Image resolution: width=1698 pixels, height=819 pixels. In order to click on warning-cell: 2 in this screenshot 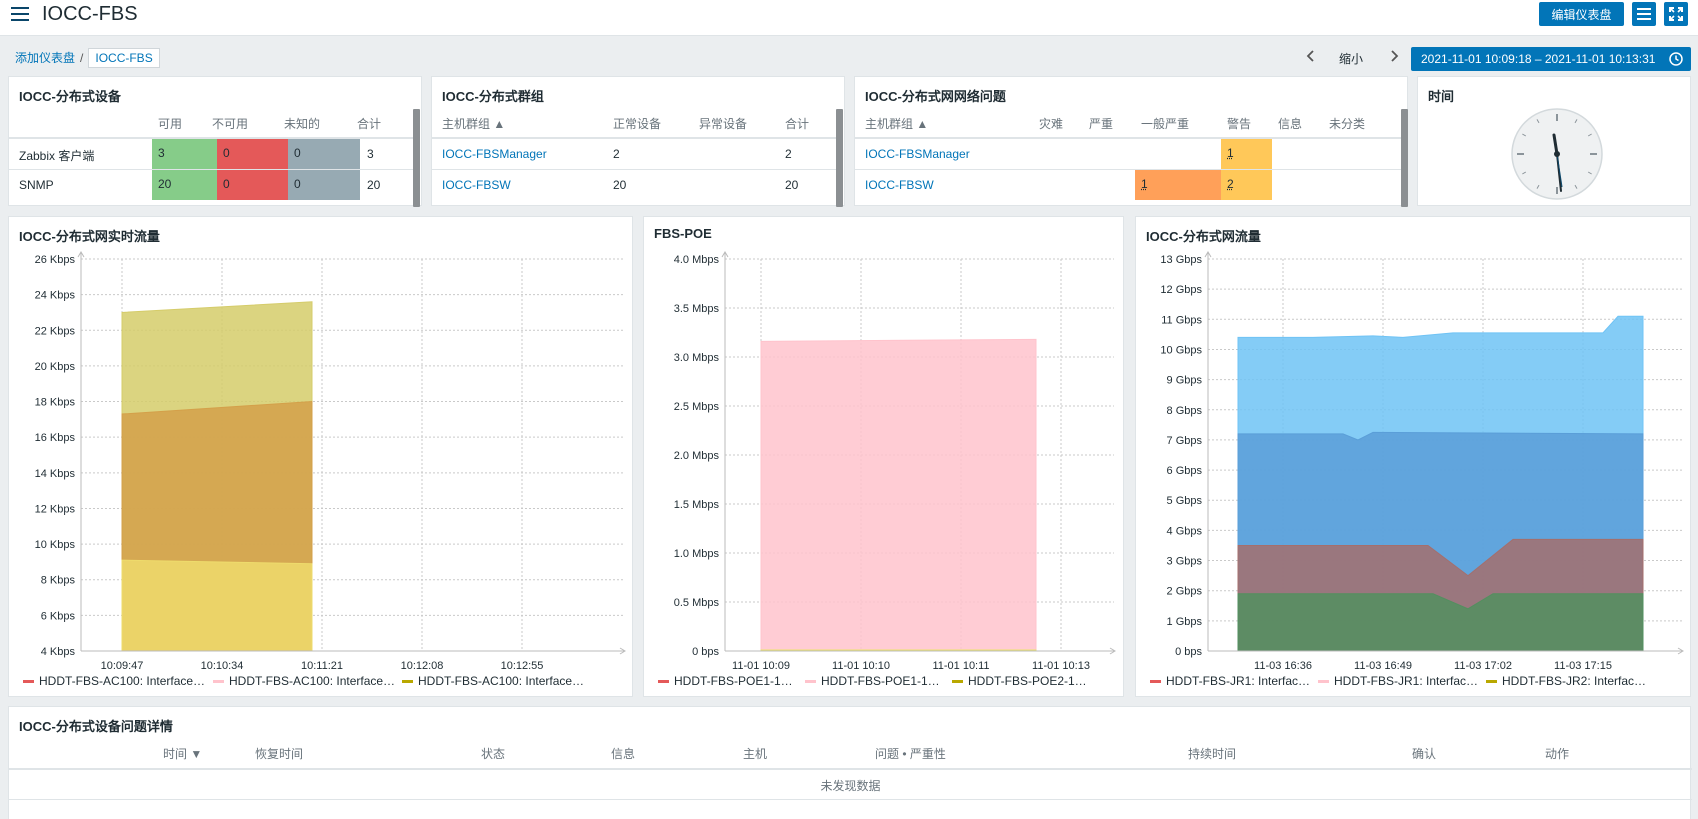, I will do `click(1246, 185)`.